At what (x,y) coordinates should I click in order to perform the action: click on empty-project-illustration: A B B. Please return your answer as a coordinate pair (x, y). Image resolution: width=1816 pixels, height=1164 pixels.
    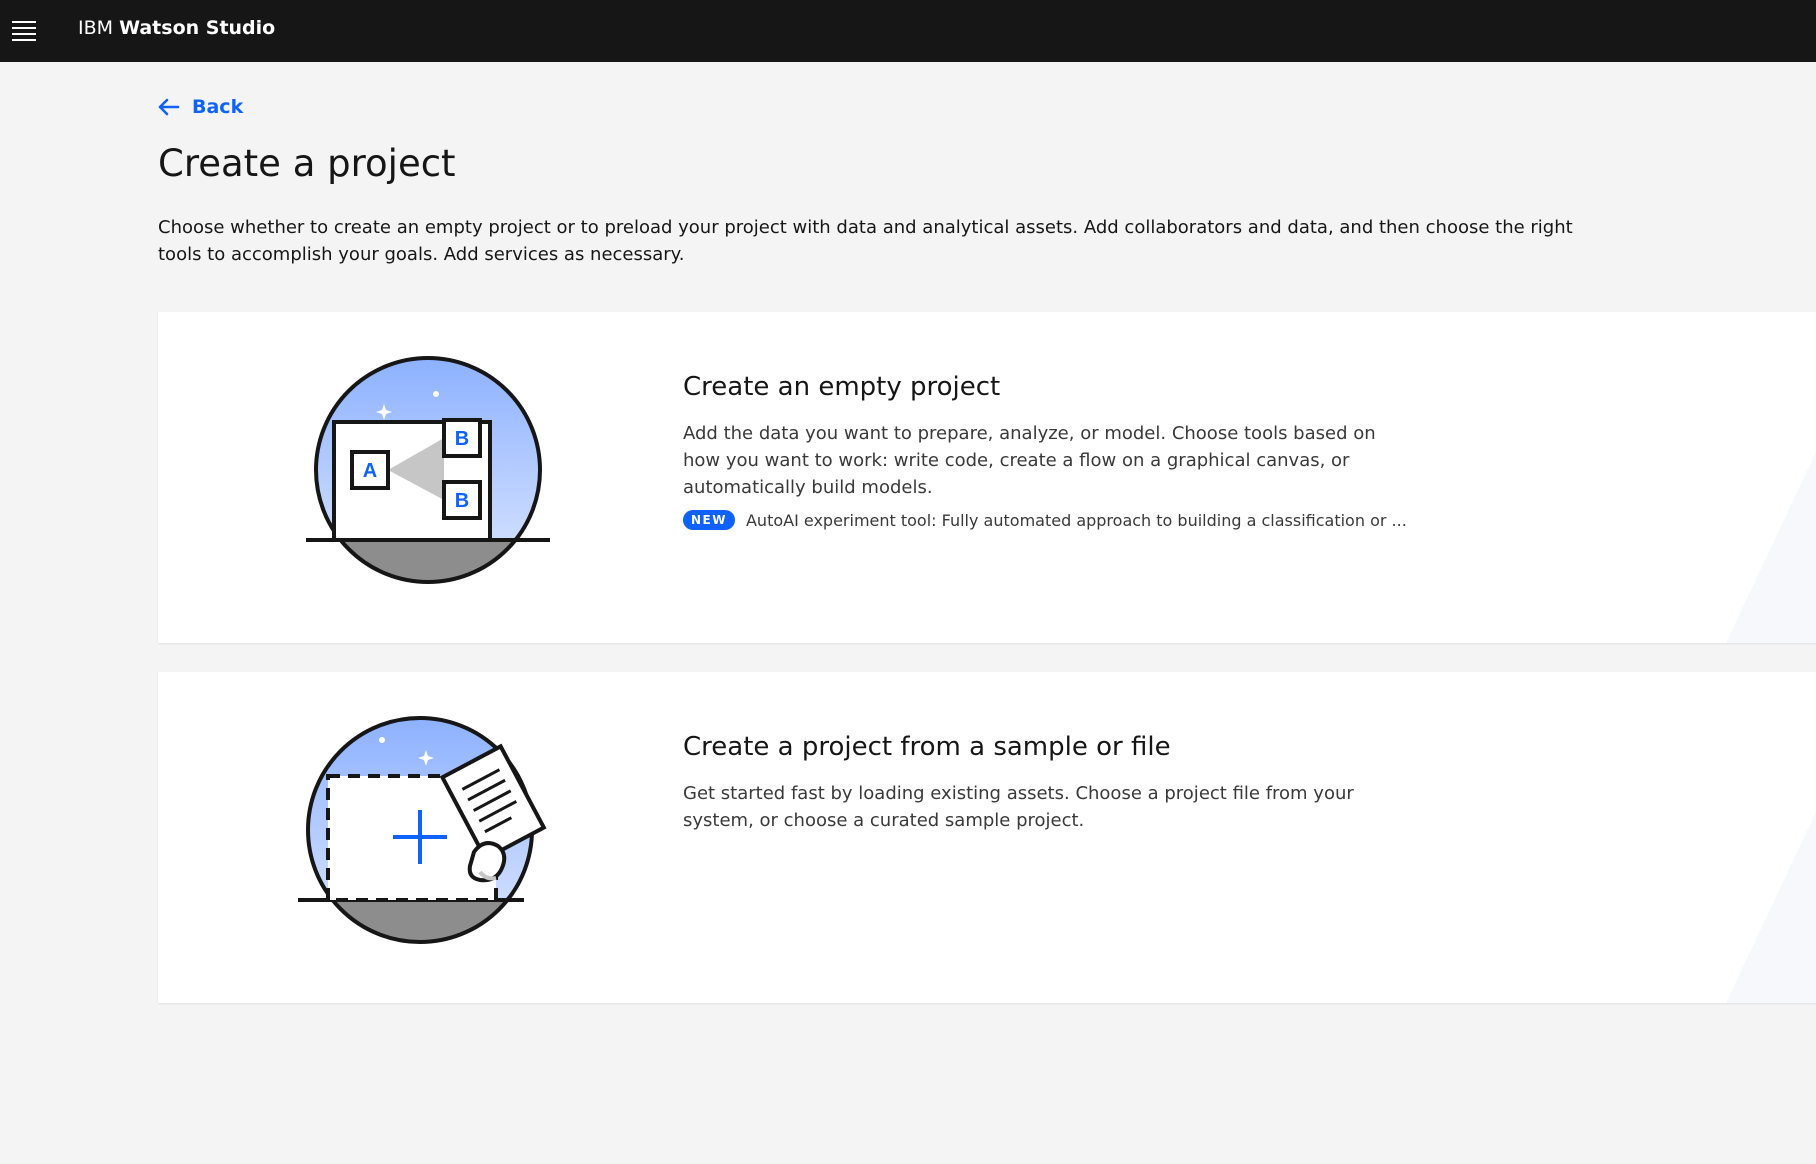
    Looking at the image, I should click on (428, 470).